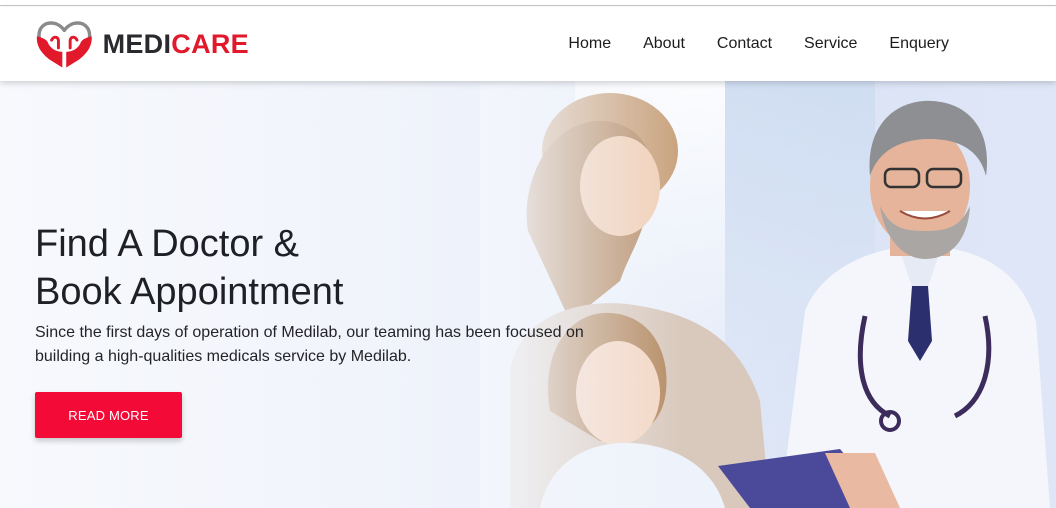 This screenshot has width=1056, height=508. What do you see at coordinates (137, 43) in the screenshot?
I see `brand-part-medi: MEDI` at bounding box center [137, 43].